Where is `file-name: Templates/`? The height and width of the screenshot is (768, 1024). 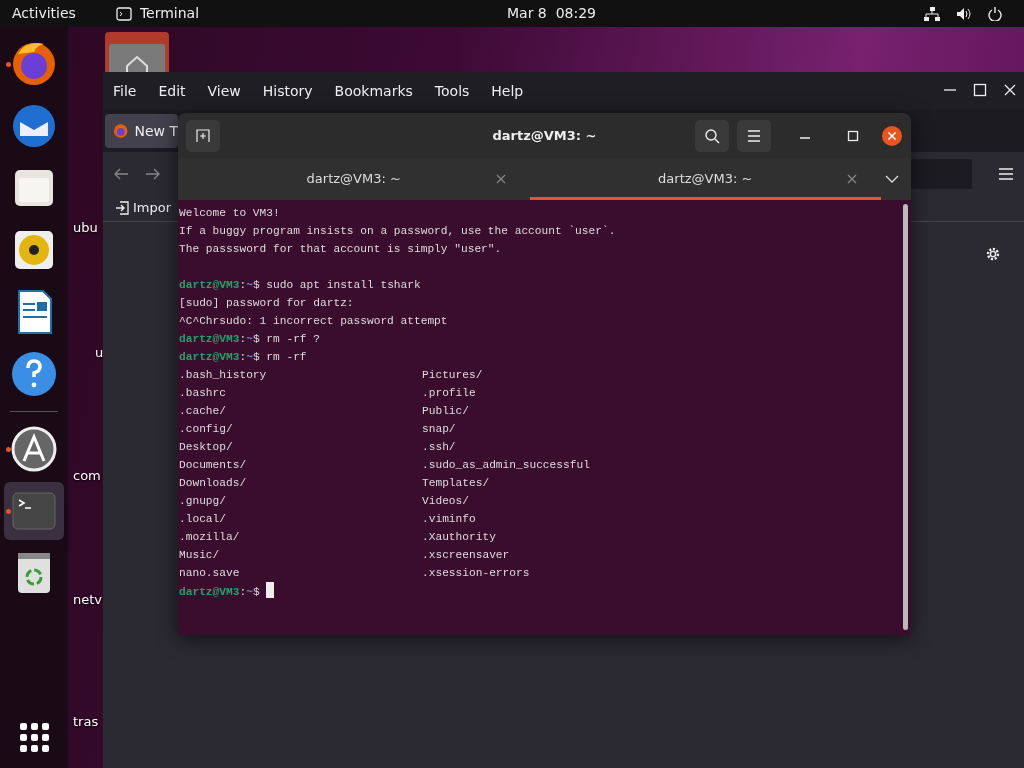
file-name: Templates/ is located at coordinates (456, 483).